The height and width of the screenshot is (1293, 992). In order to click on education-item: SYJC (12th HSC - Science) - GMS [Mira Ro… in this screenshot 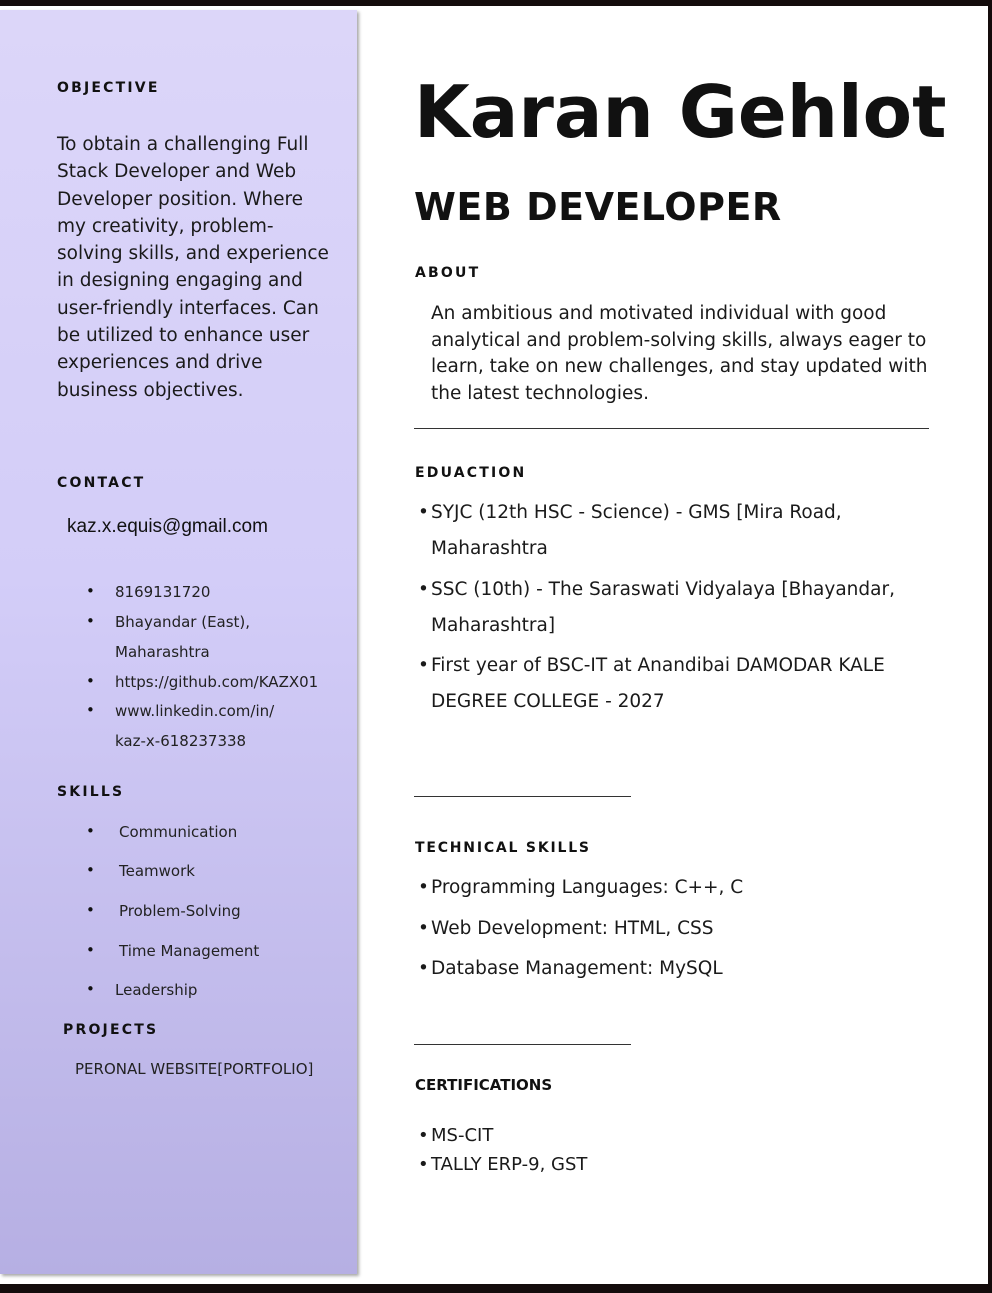, I will do `click(636, 512)`.